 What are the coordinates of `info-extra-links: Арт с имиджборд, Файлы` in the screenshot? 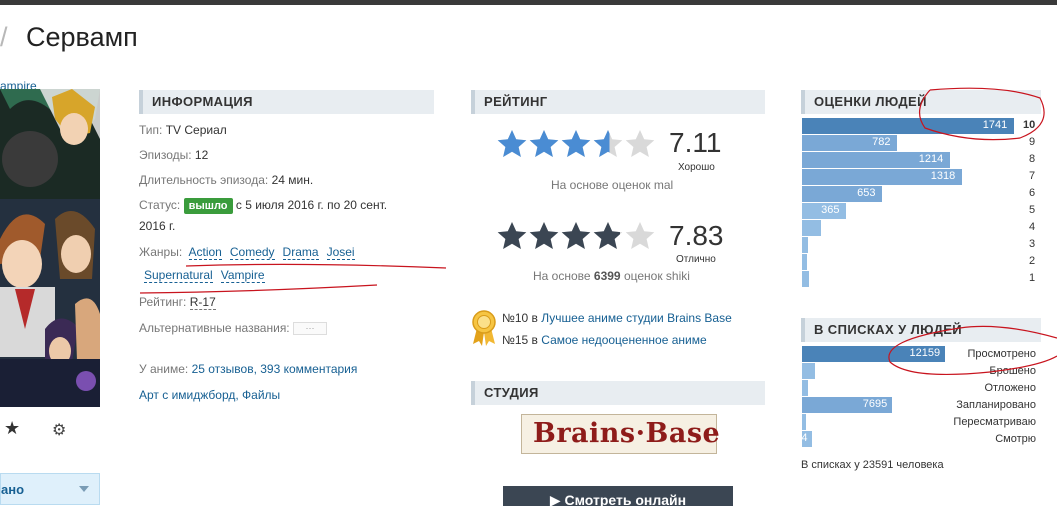 It's located at (209, 395).